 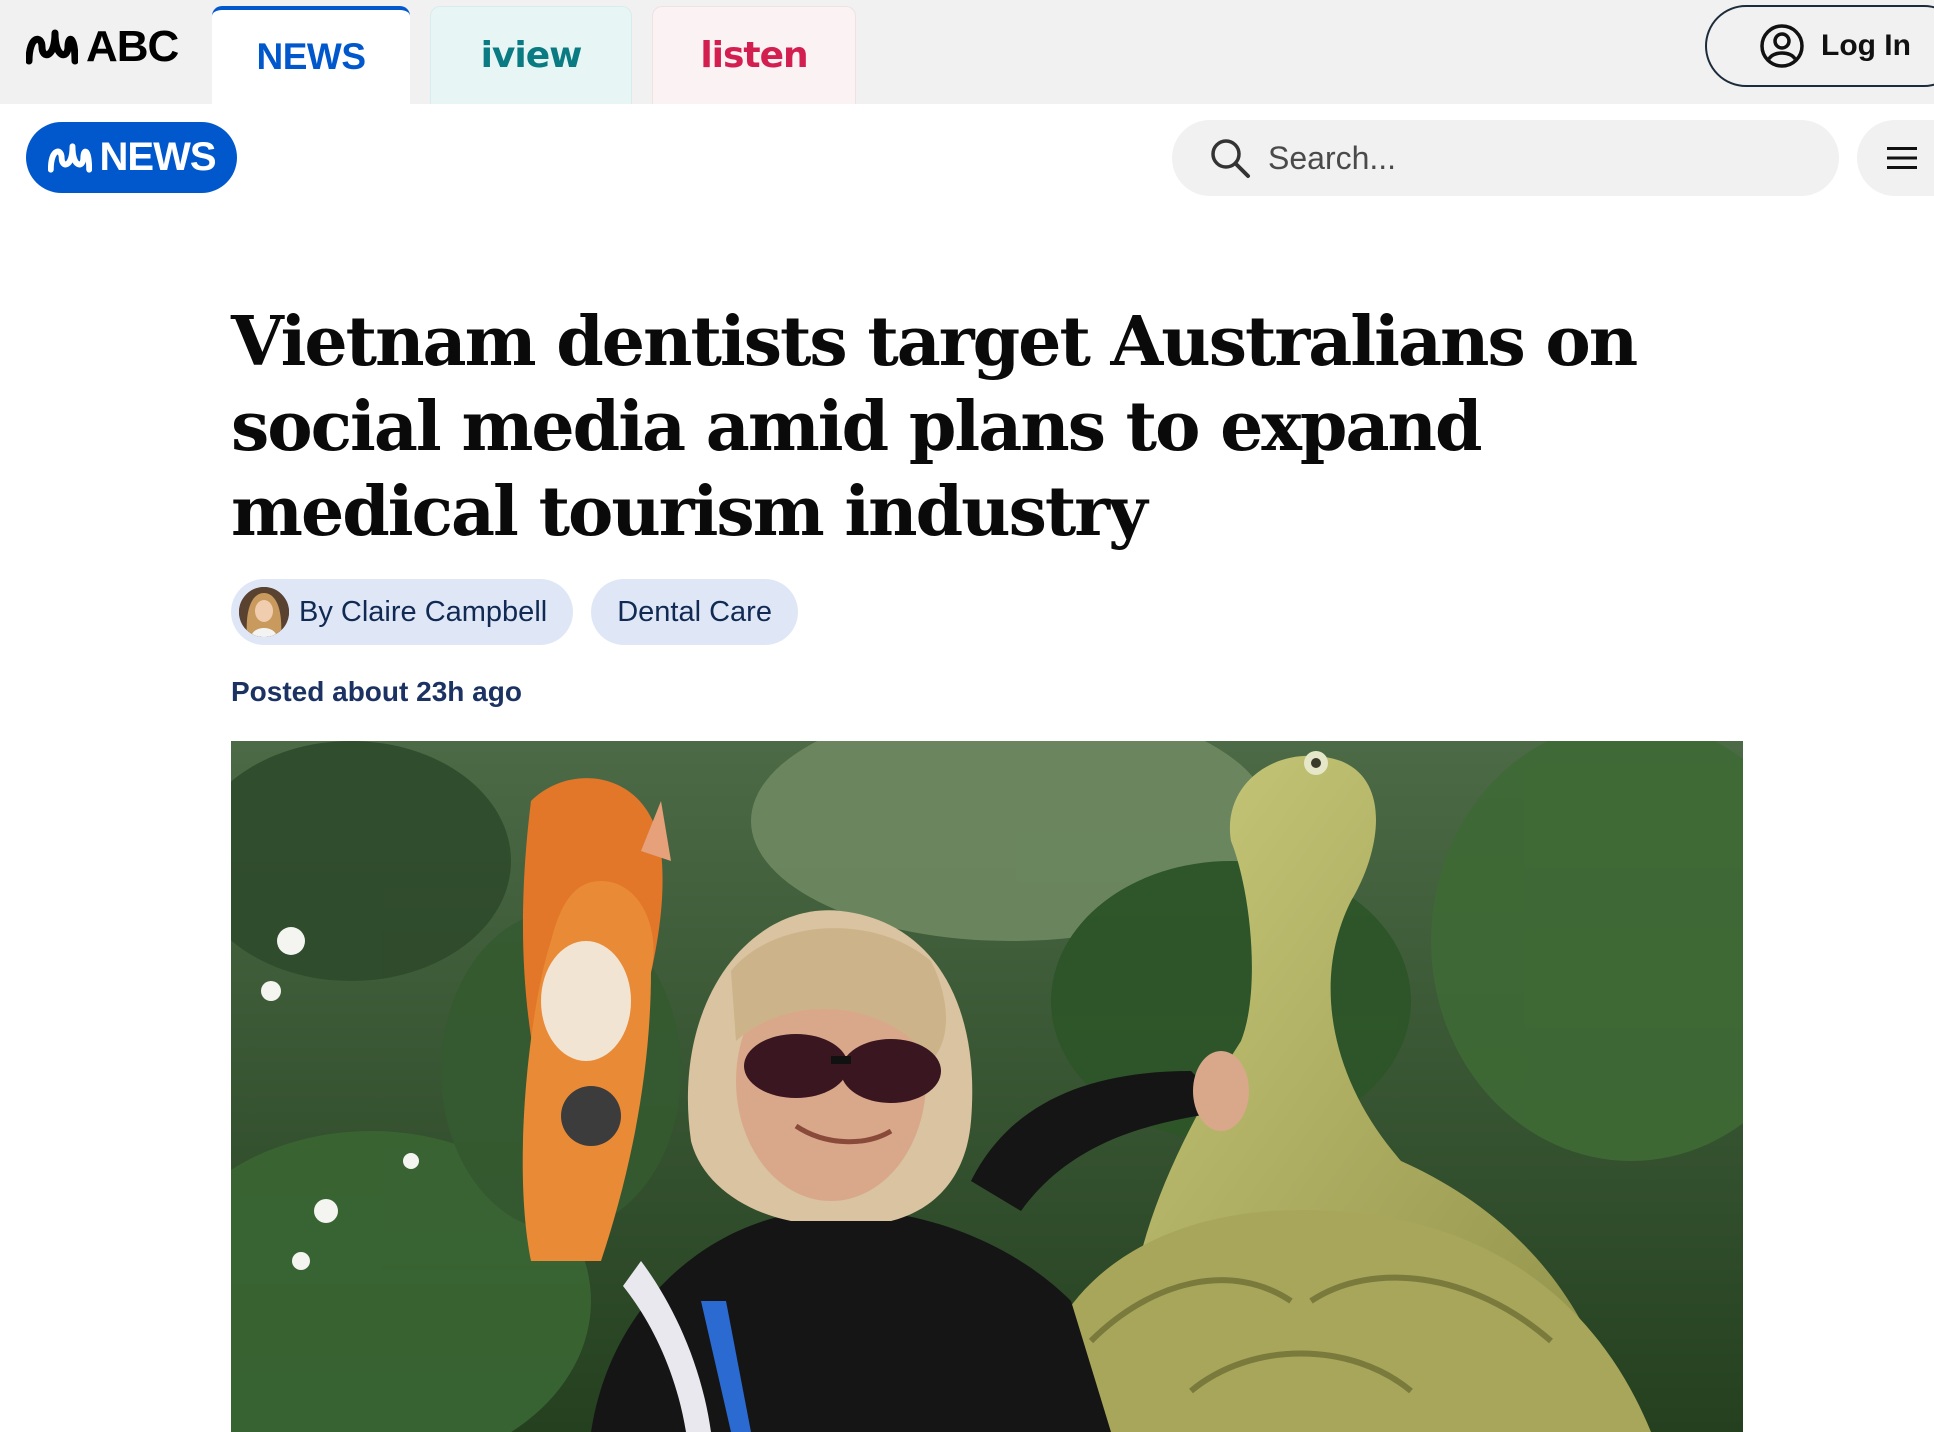 What do you see at coordinates (967, 52) in the screenshot?
I see `top-brand-bar: ABC NEWS iview listen Log In` at bounding box center [967, 52].